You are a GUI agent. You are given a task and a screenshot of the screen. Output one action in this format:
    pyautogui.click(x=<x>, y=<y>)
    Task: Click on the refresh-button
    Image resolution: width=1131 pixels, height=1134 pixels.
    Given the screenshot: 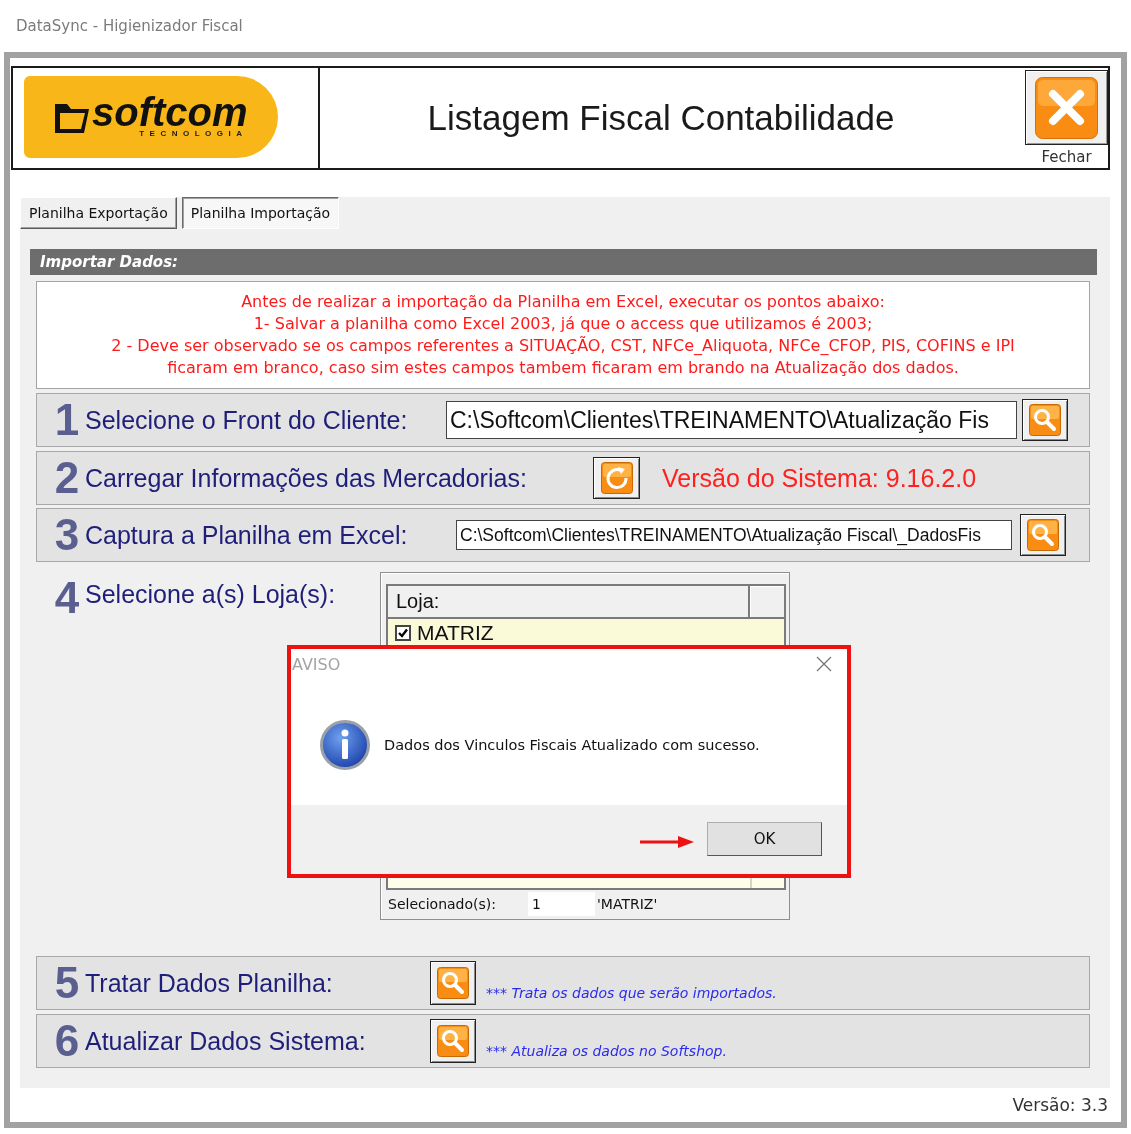 What is the action you would take?
    pyautogui.click(x=616, y=478)
    